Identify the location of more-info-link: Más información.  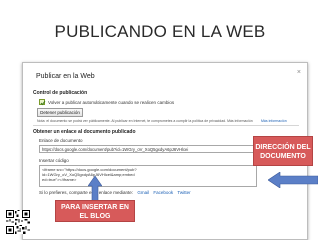
(274, 121).